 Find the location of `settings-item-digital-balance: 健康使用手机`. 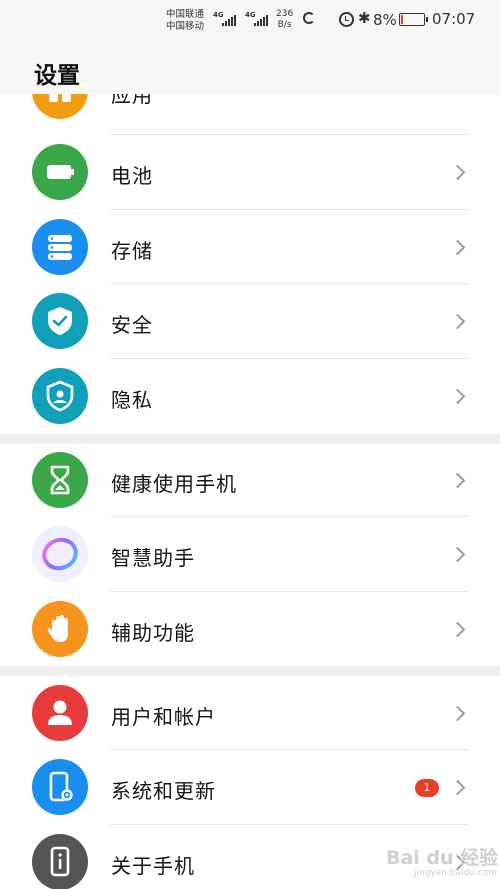

settings-item-digital-balance: 健康使用手机 is located at coordinates (250, 480).